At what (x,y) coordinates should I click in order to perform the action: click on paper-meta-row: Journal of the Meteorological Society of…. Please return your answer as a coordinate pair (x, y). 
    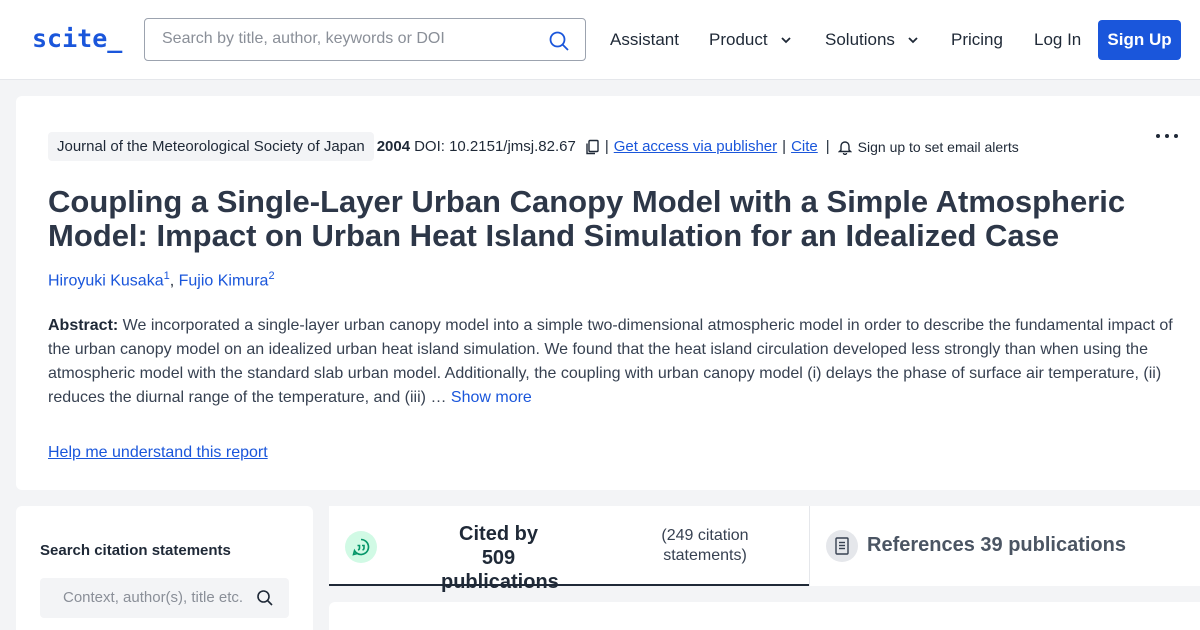
    Looking at the image, I should click on (533, 146).